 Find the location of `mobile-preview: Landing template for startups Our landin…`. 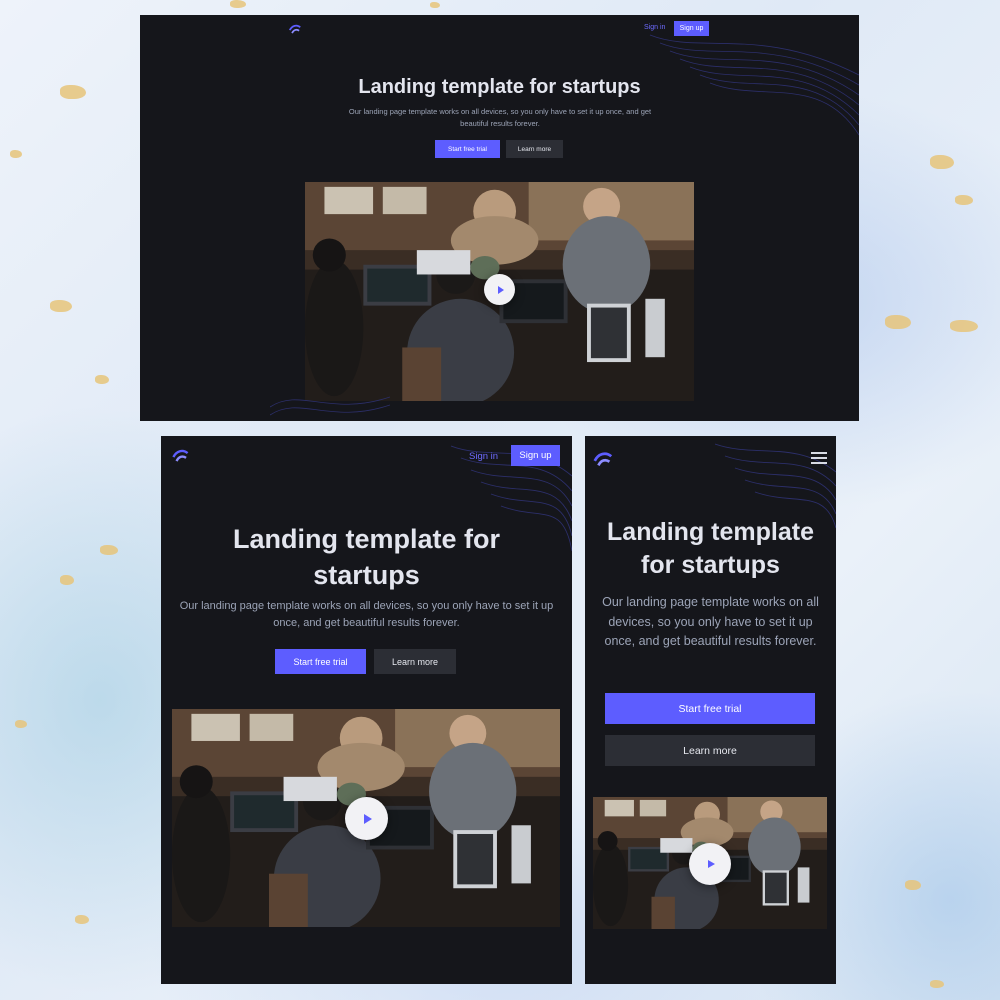

mobile-preview: Landing template for startups Our landin… is located at coordinates (710, 710).